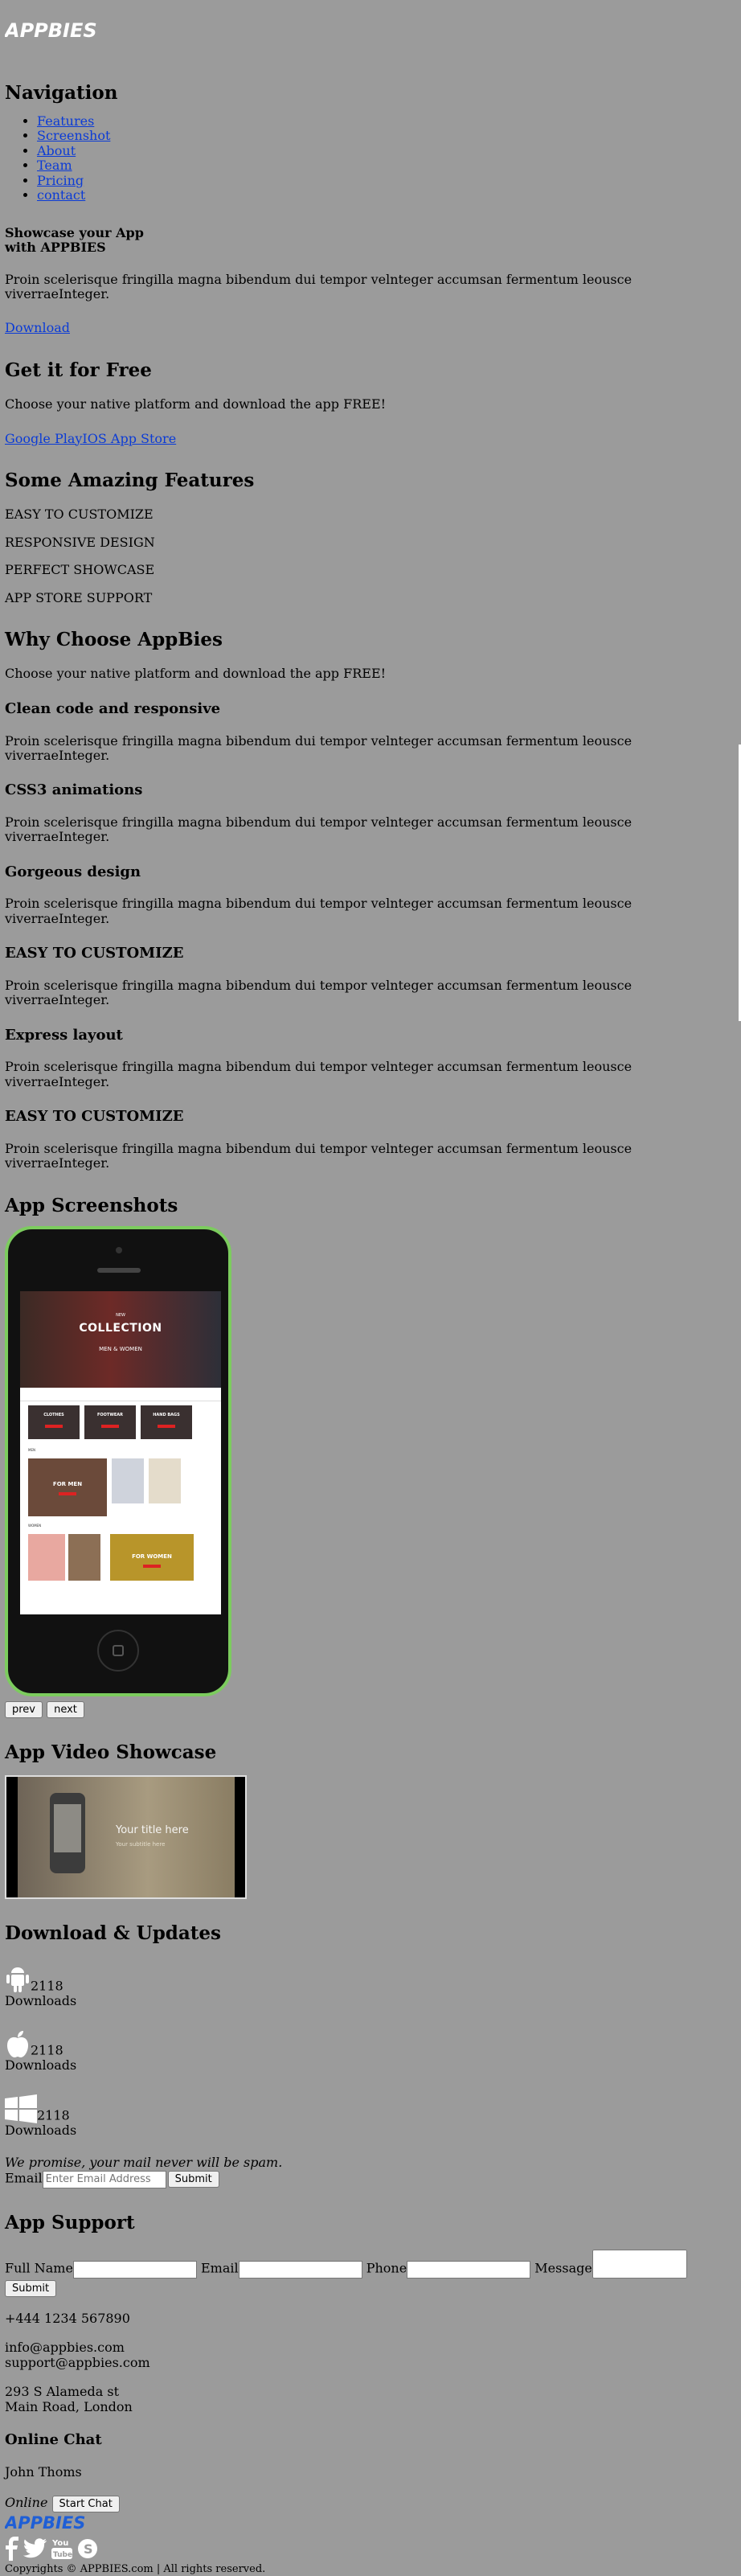  Describe the element at coordinates (369, 21) in the screenshot. I see `logo: APPBIES` at that location.